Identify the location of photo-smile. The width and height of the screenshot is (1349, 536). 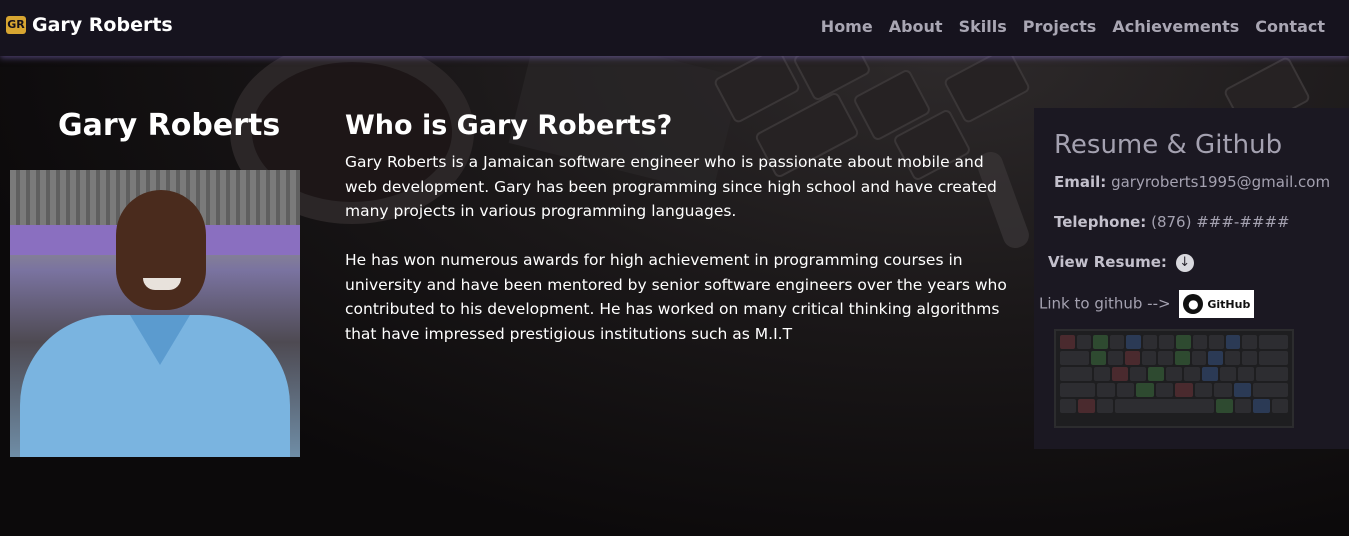
(162, 284).